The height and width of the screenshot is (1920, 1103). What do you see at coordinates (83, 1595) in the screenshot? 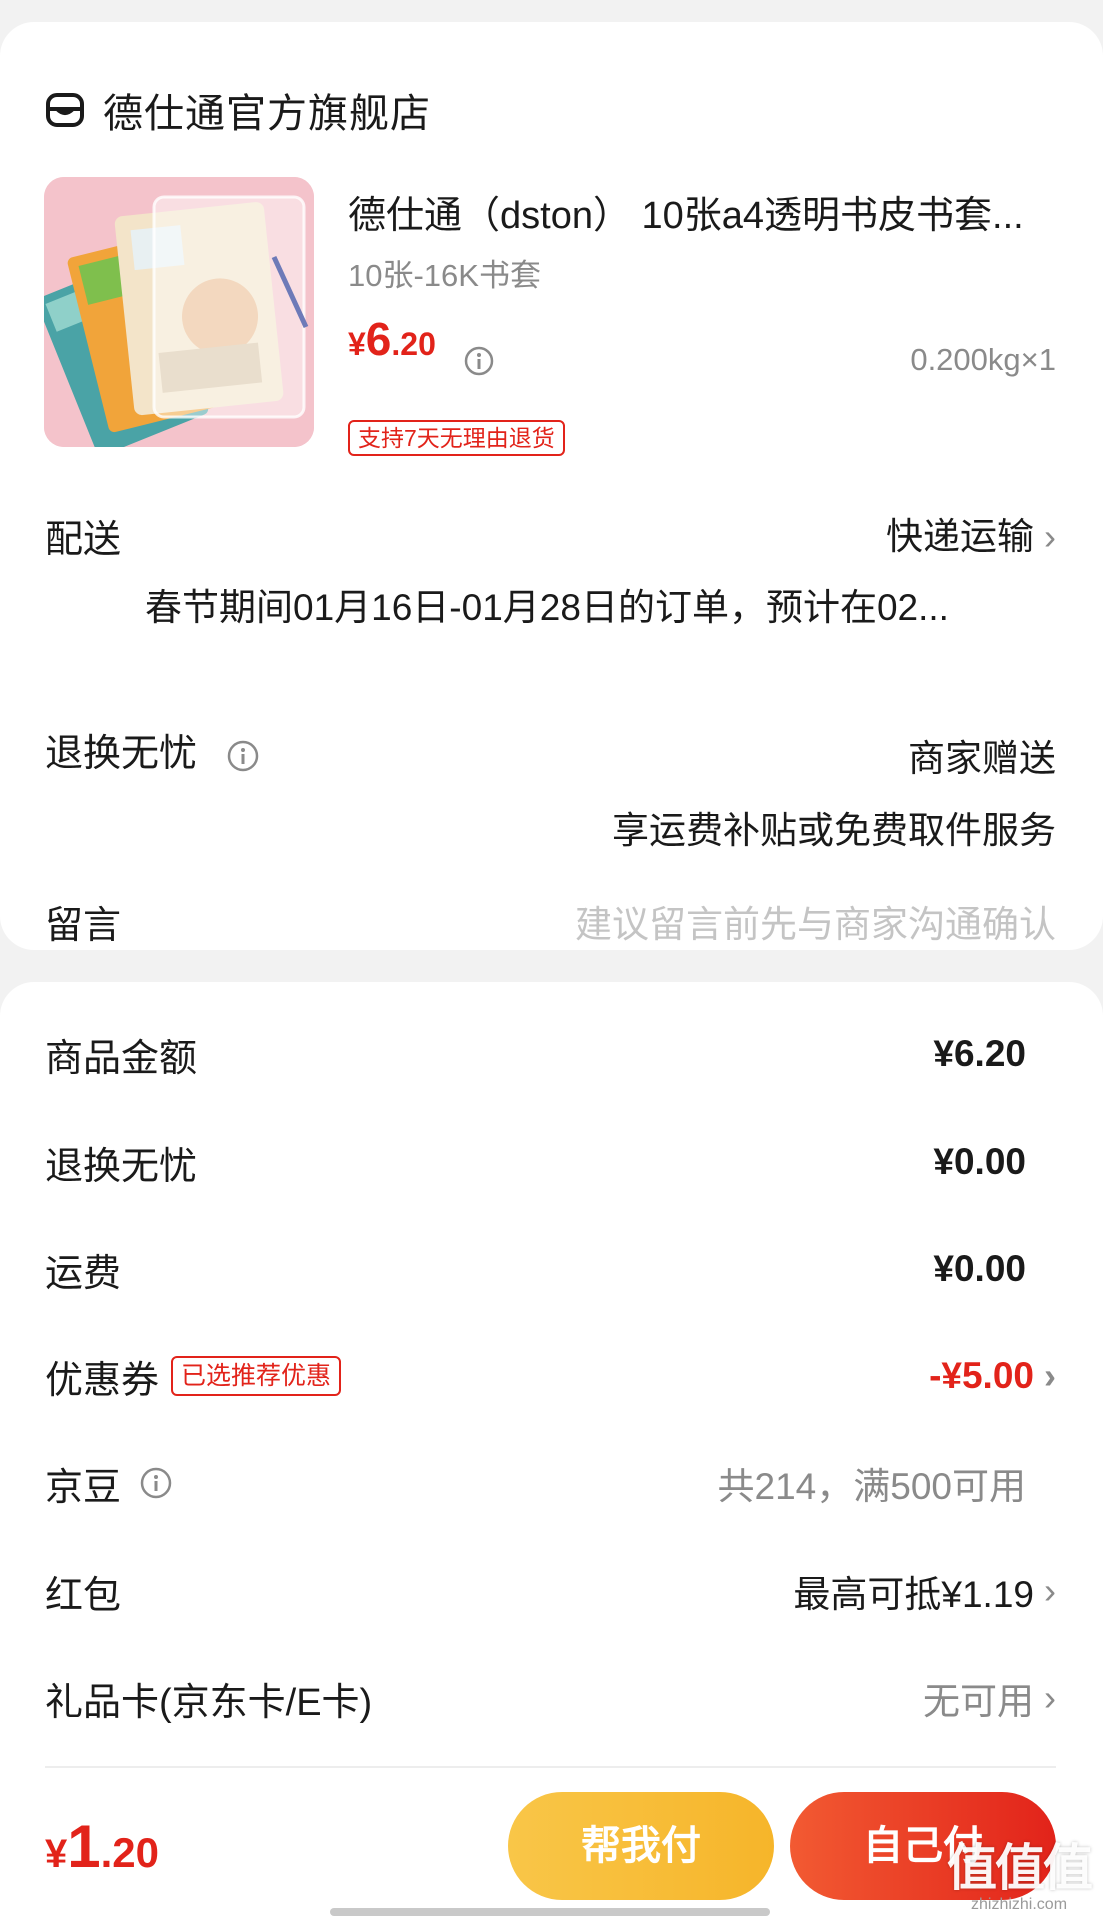
I see `red-packet-label: 红包` at bounding box center [83, 1595].